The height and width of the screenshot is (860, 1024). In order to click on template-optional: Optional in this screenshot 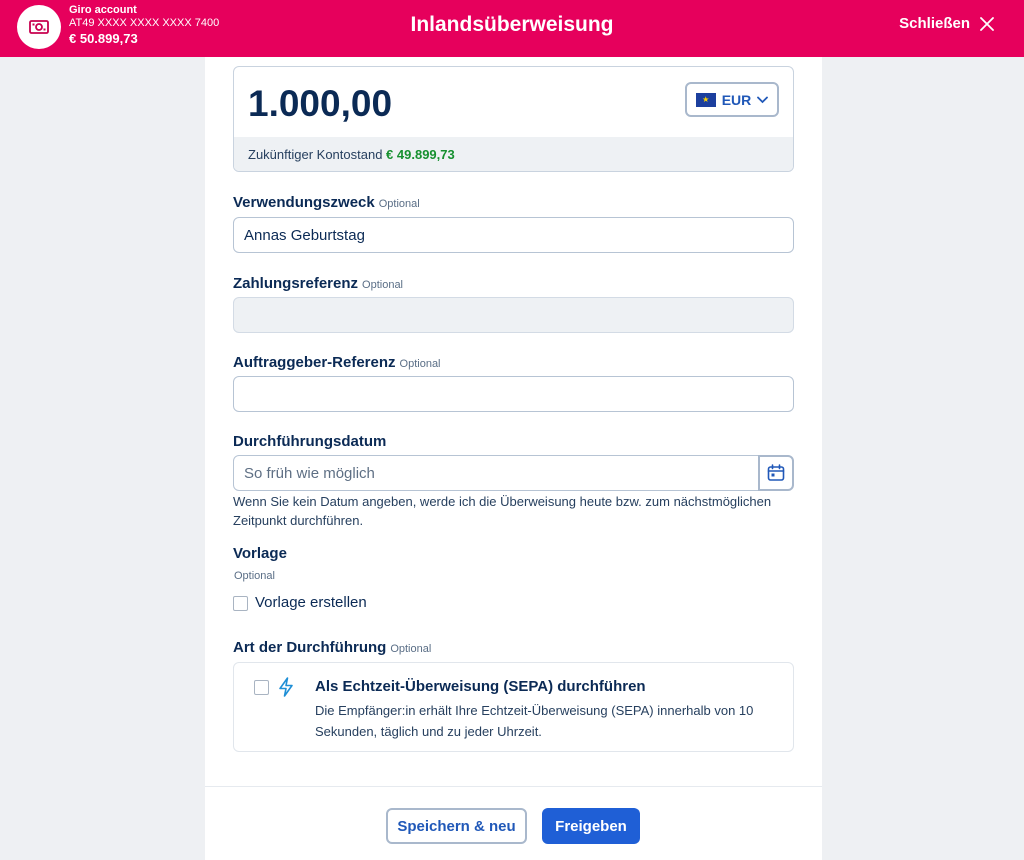, I will do `click(254, 576)`.